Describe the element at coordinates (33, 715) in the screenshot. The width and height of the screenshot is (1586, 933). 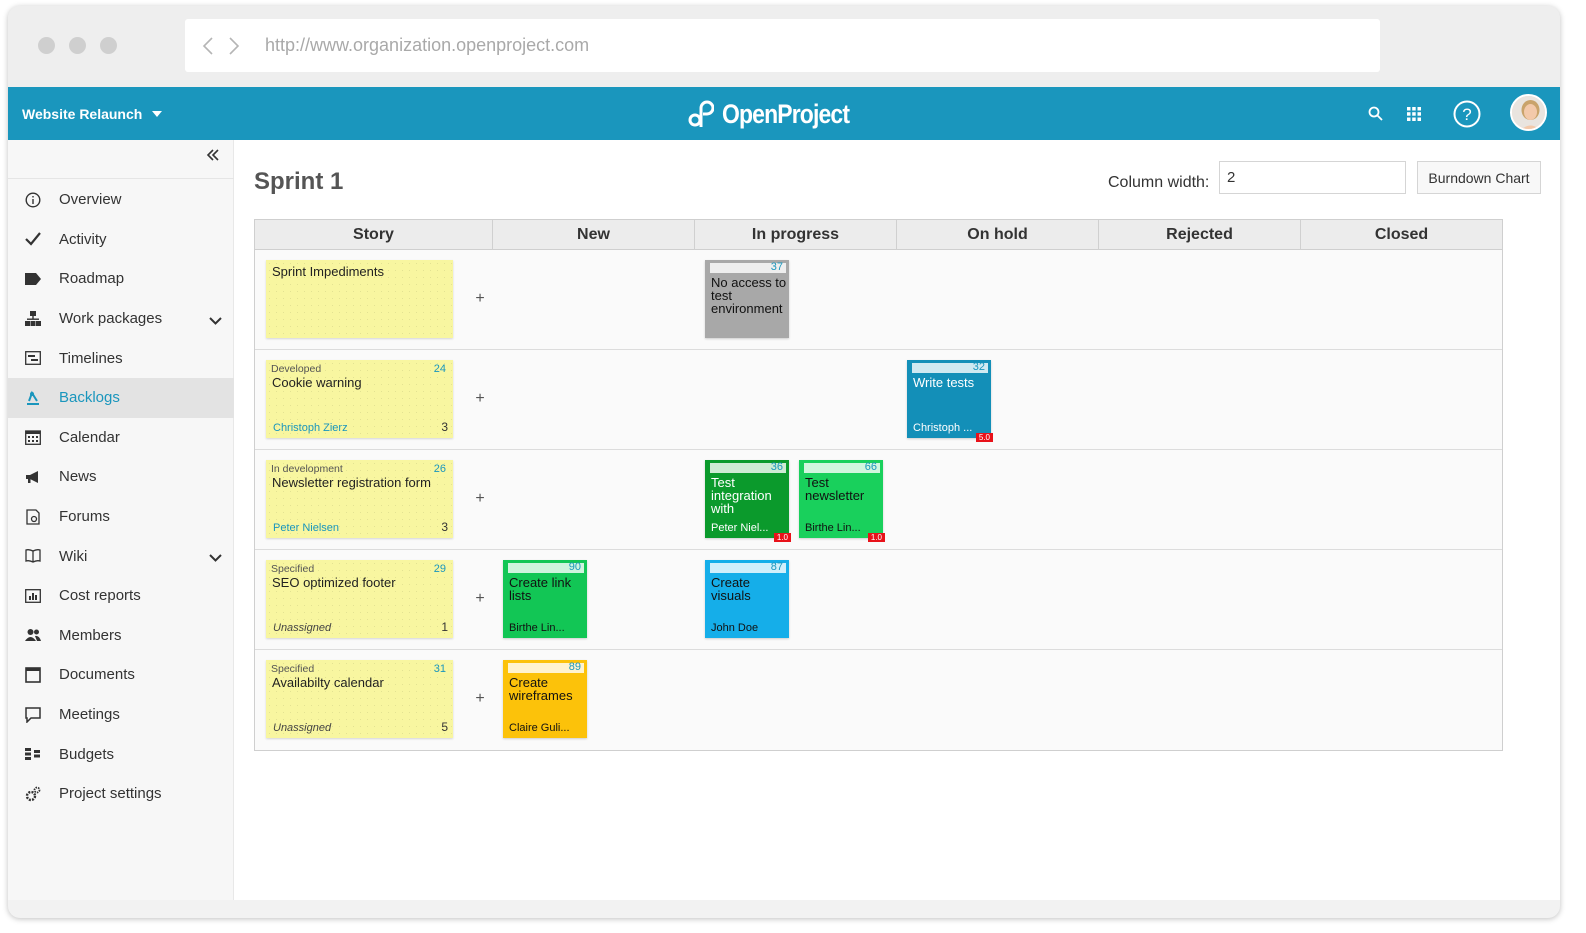
I see `meeting-icon` at that location.